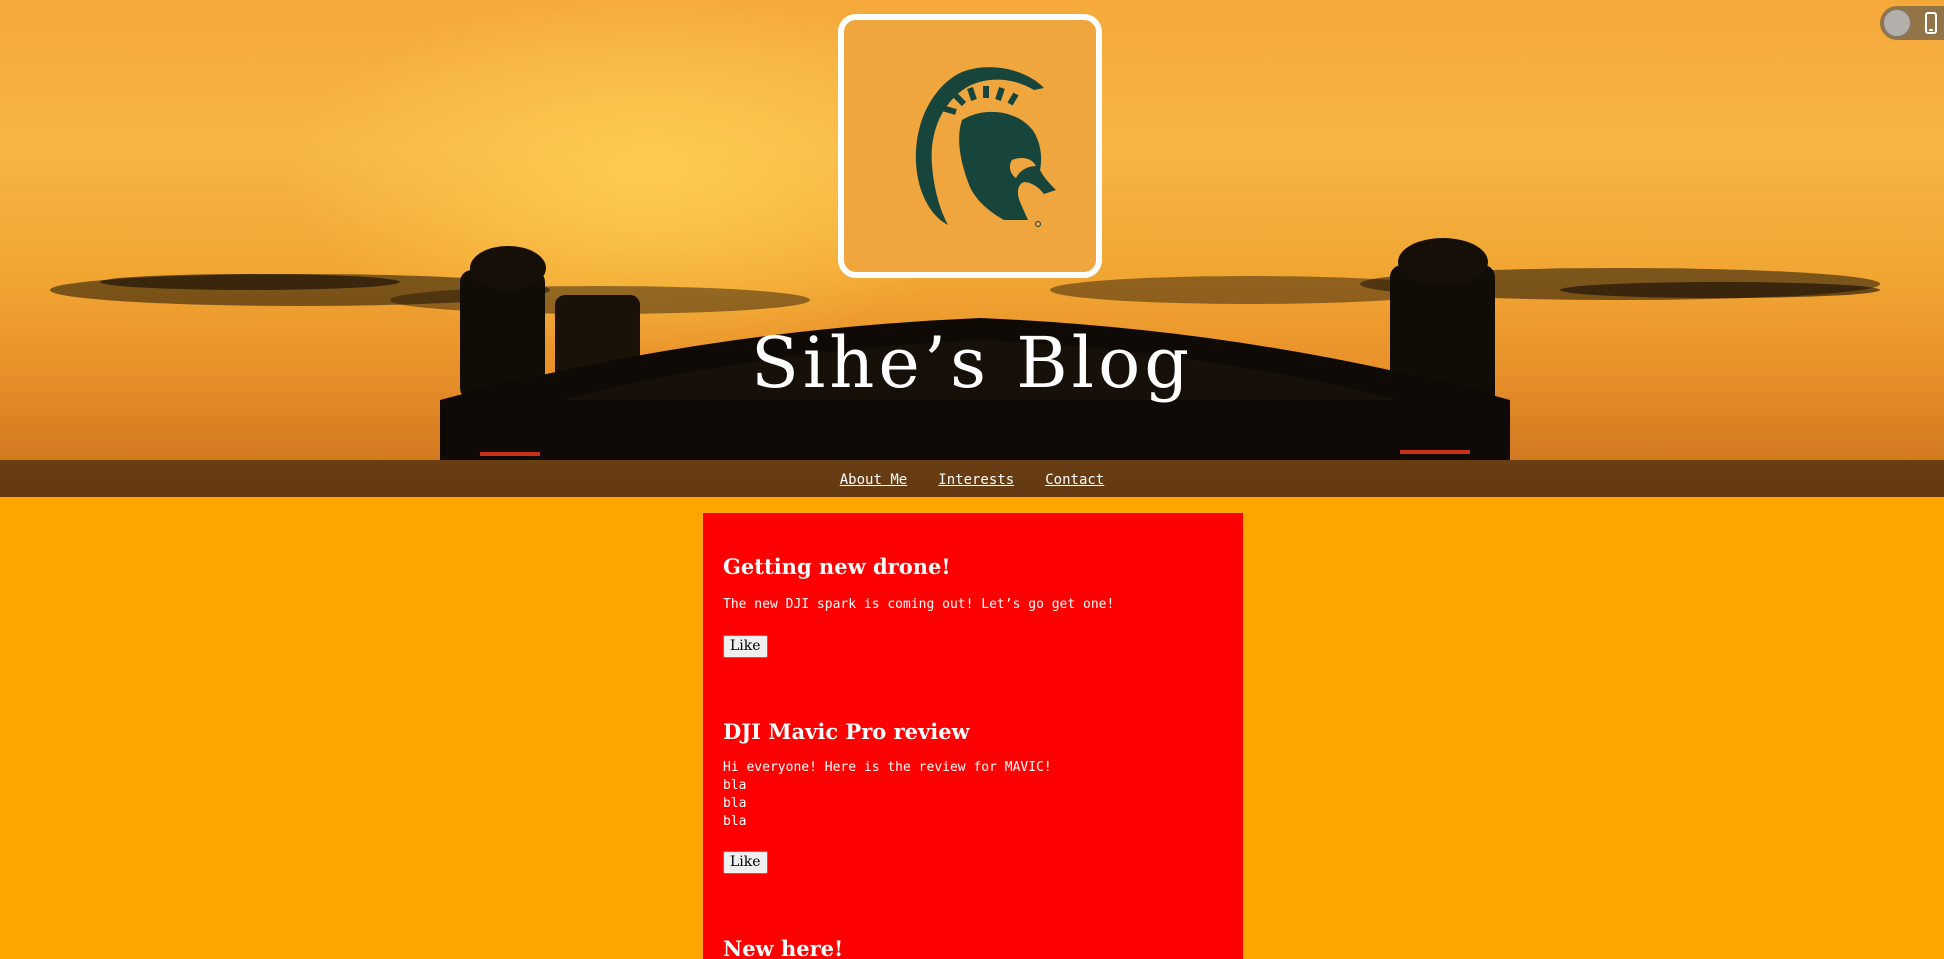  I want to click on post-title: New here!, so click(783, 947).